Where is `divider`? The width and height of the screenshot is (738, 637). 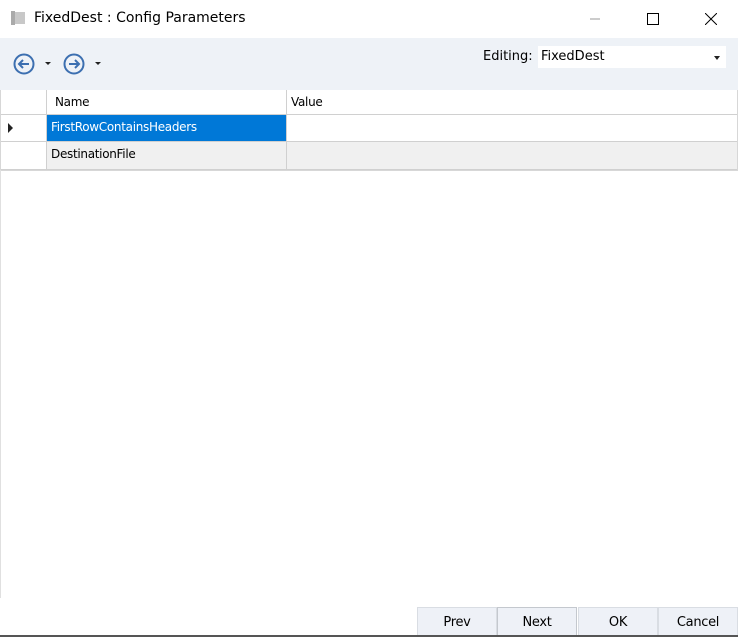 divider is located at coordinates (0, 384).